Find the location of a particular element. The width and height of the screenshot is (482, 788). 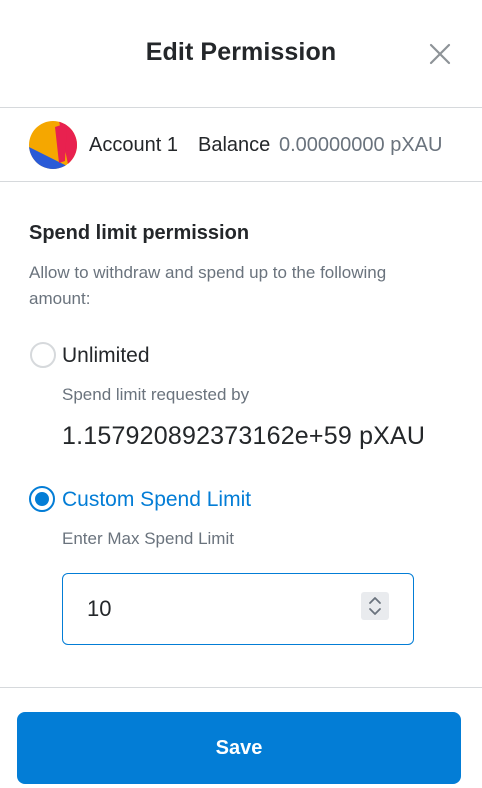

balance-label: Balance is located at coordinates (234, 145).